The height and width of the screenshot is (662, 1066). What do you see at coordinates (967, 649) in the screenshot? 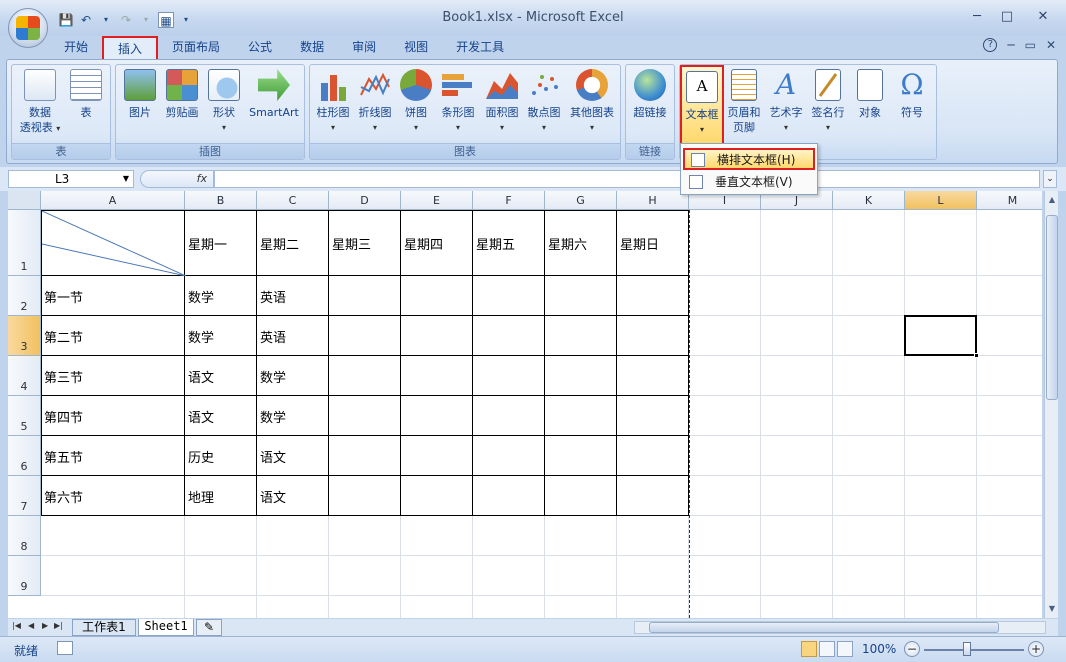
I see `zoom-slider-knob` at bounding box center [967, 649].